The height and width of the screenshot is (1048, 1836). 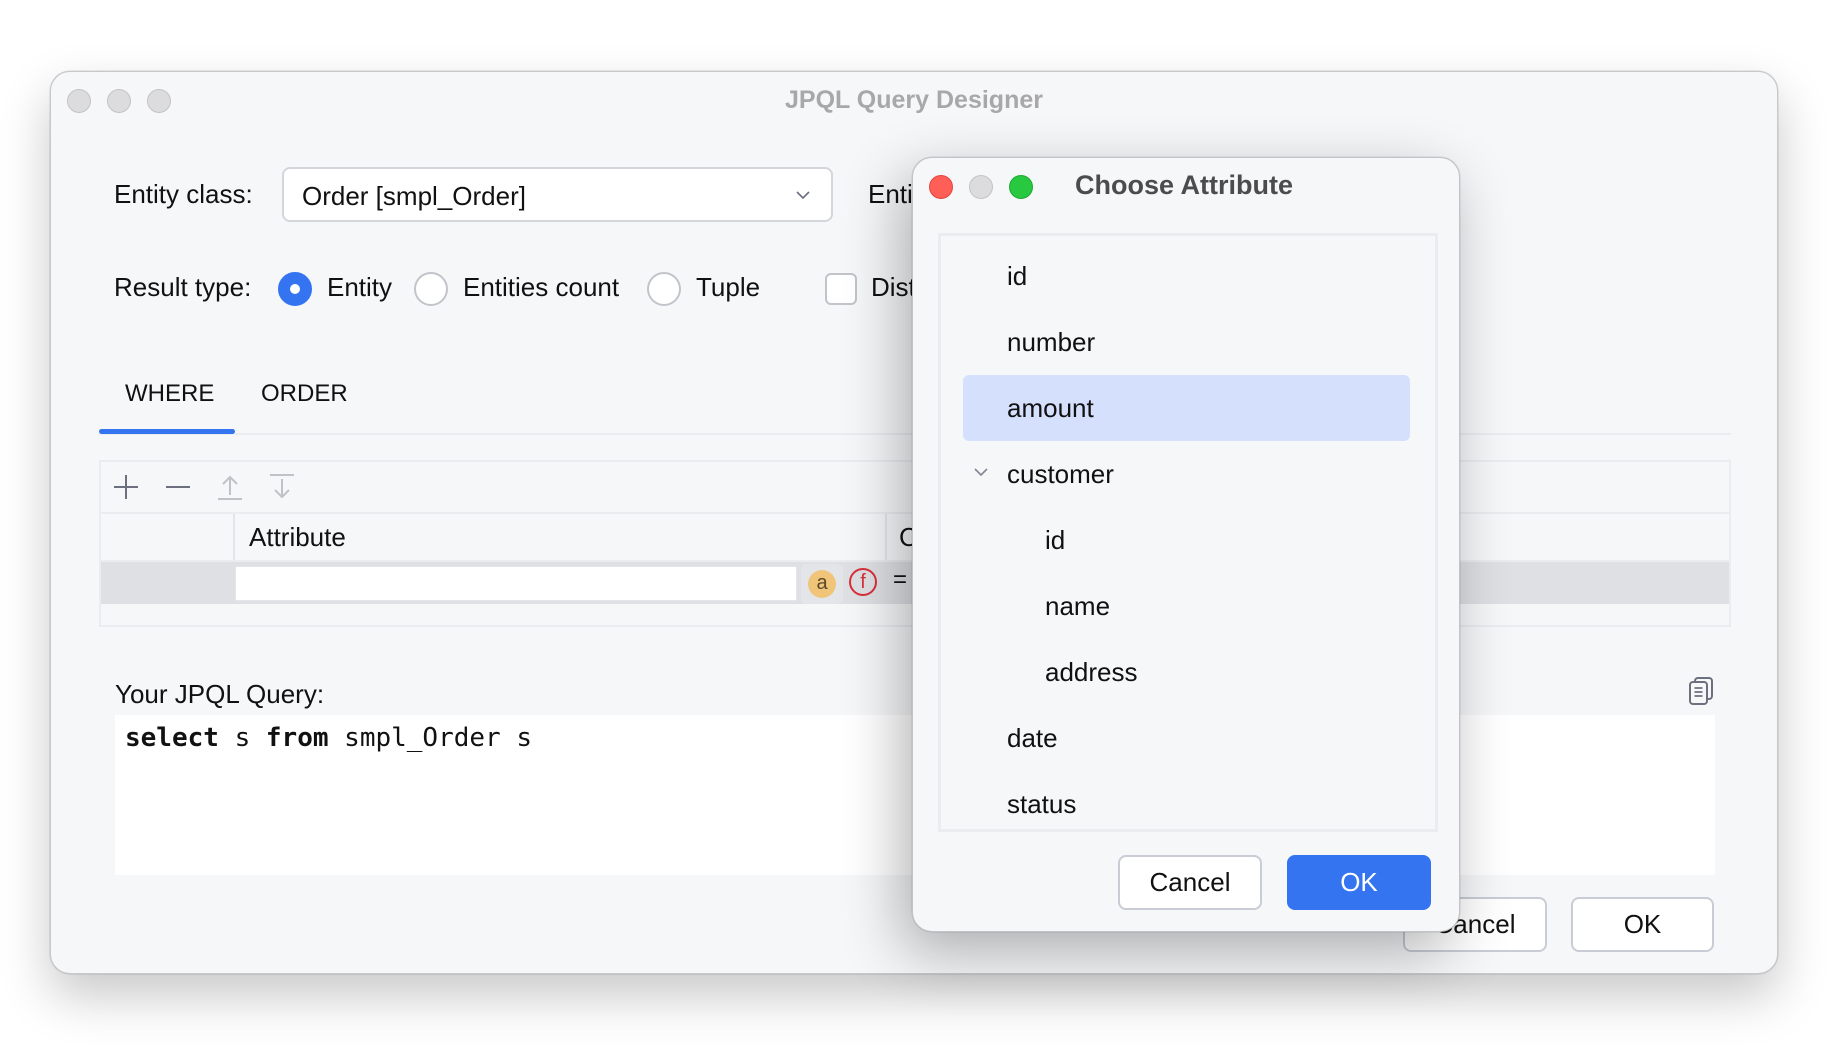 What do you see at coordinates (1190, 882) in the screenshot?
I see `dialog-cancel-button: Cancel` at bounding box center [1190, 882].